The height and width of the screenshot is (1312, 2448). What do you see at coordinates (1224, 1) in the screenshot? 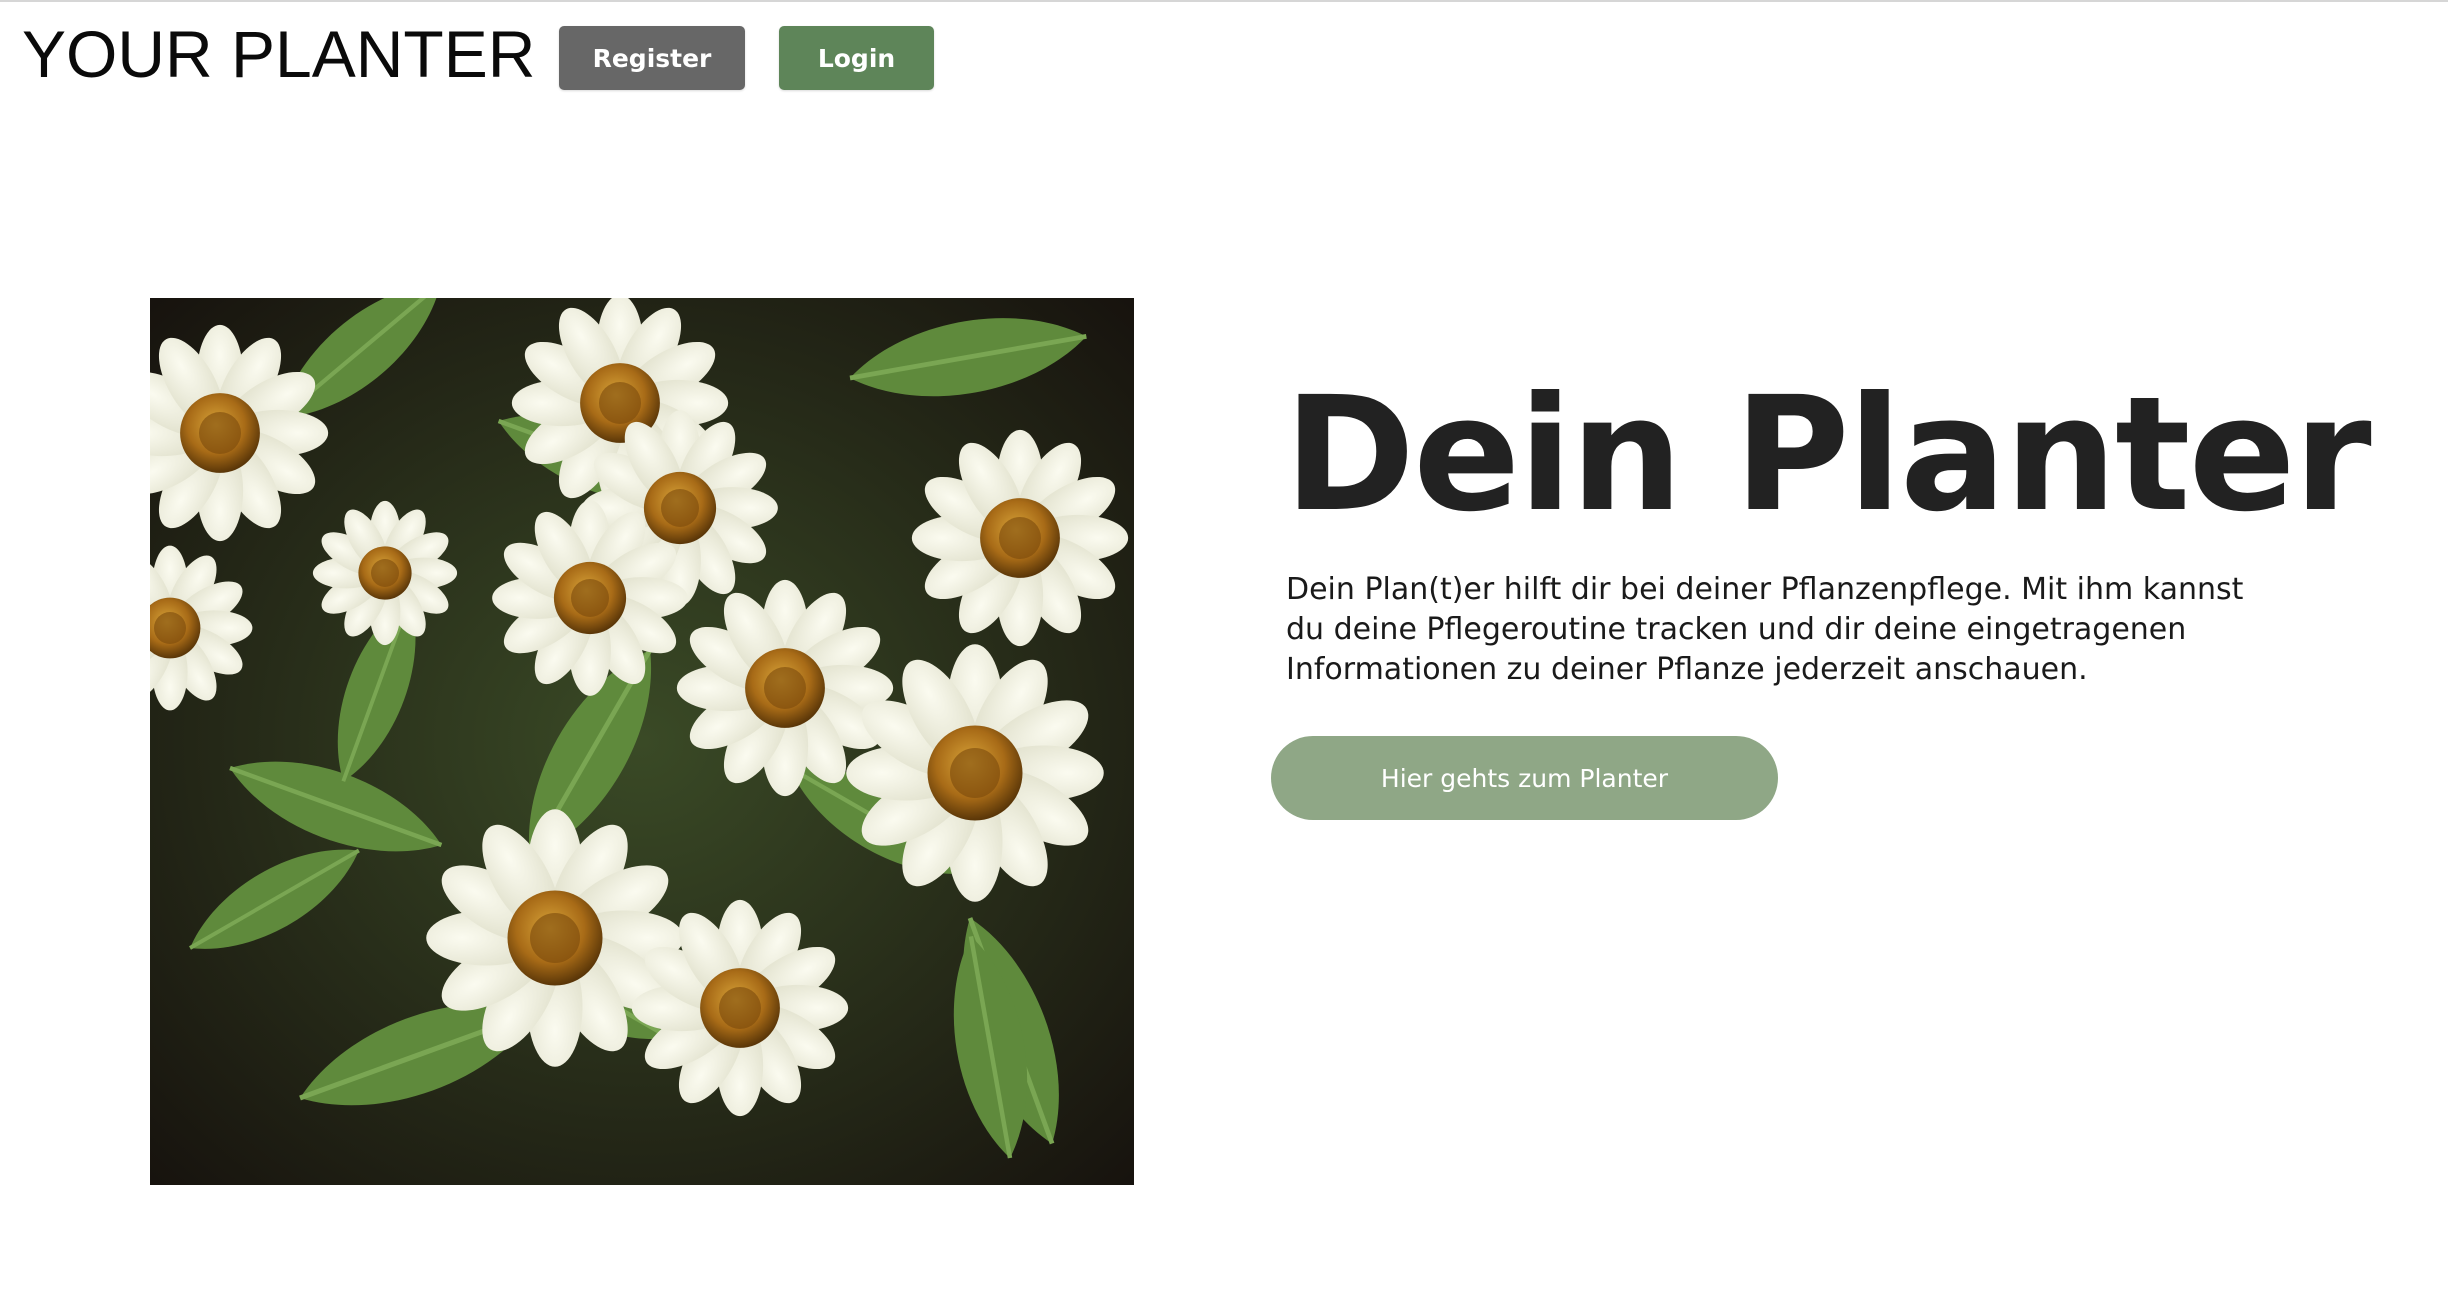
I see `top-border` at bounding box center [1224, 1].